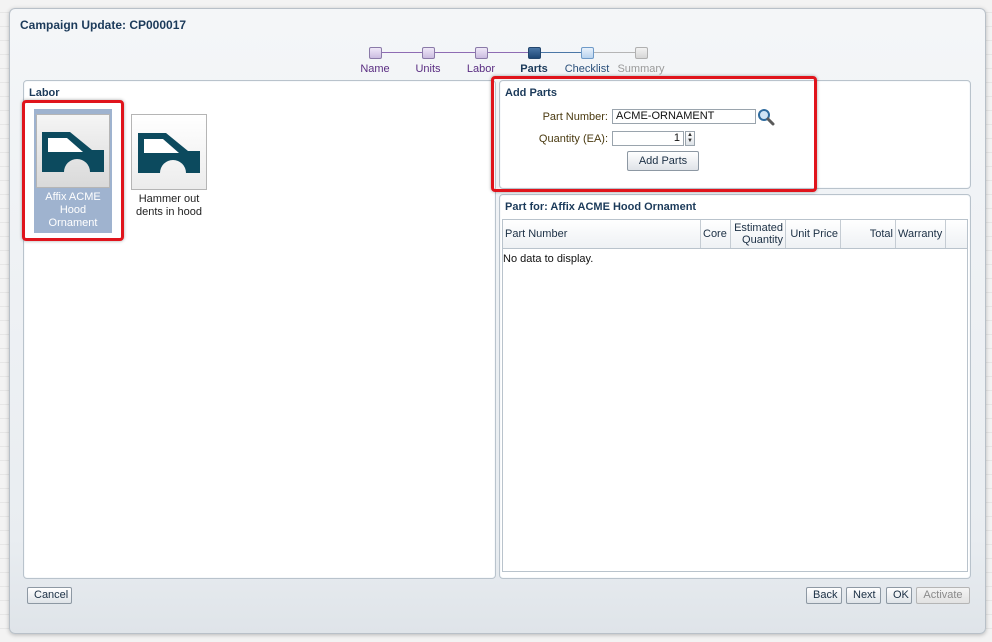 The image size is (992, 642). Describe the element at coordinates (428, 61) in the screenshot. I see `train-stop-units: Units` at that location.